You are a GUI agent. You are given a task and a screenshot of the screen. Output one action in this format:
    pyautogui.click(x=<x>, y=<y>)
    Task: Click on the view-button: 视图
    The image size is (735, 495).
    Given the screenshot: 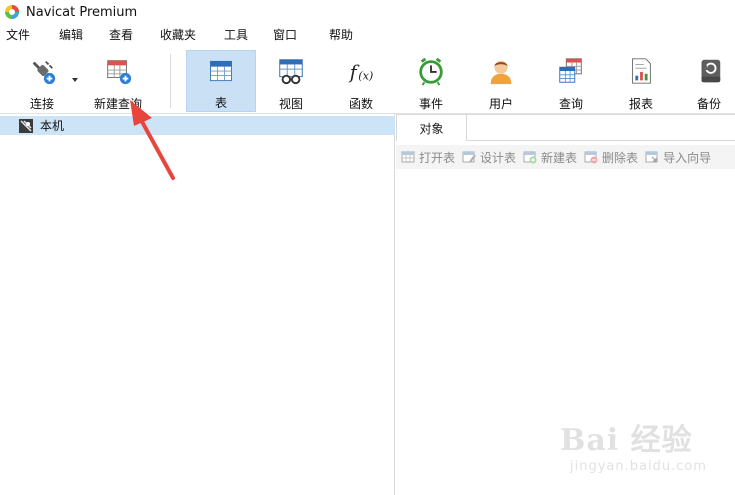 What is the action you would take?
    pyautogui.click(x=291, y=81)
    